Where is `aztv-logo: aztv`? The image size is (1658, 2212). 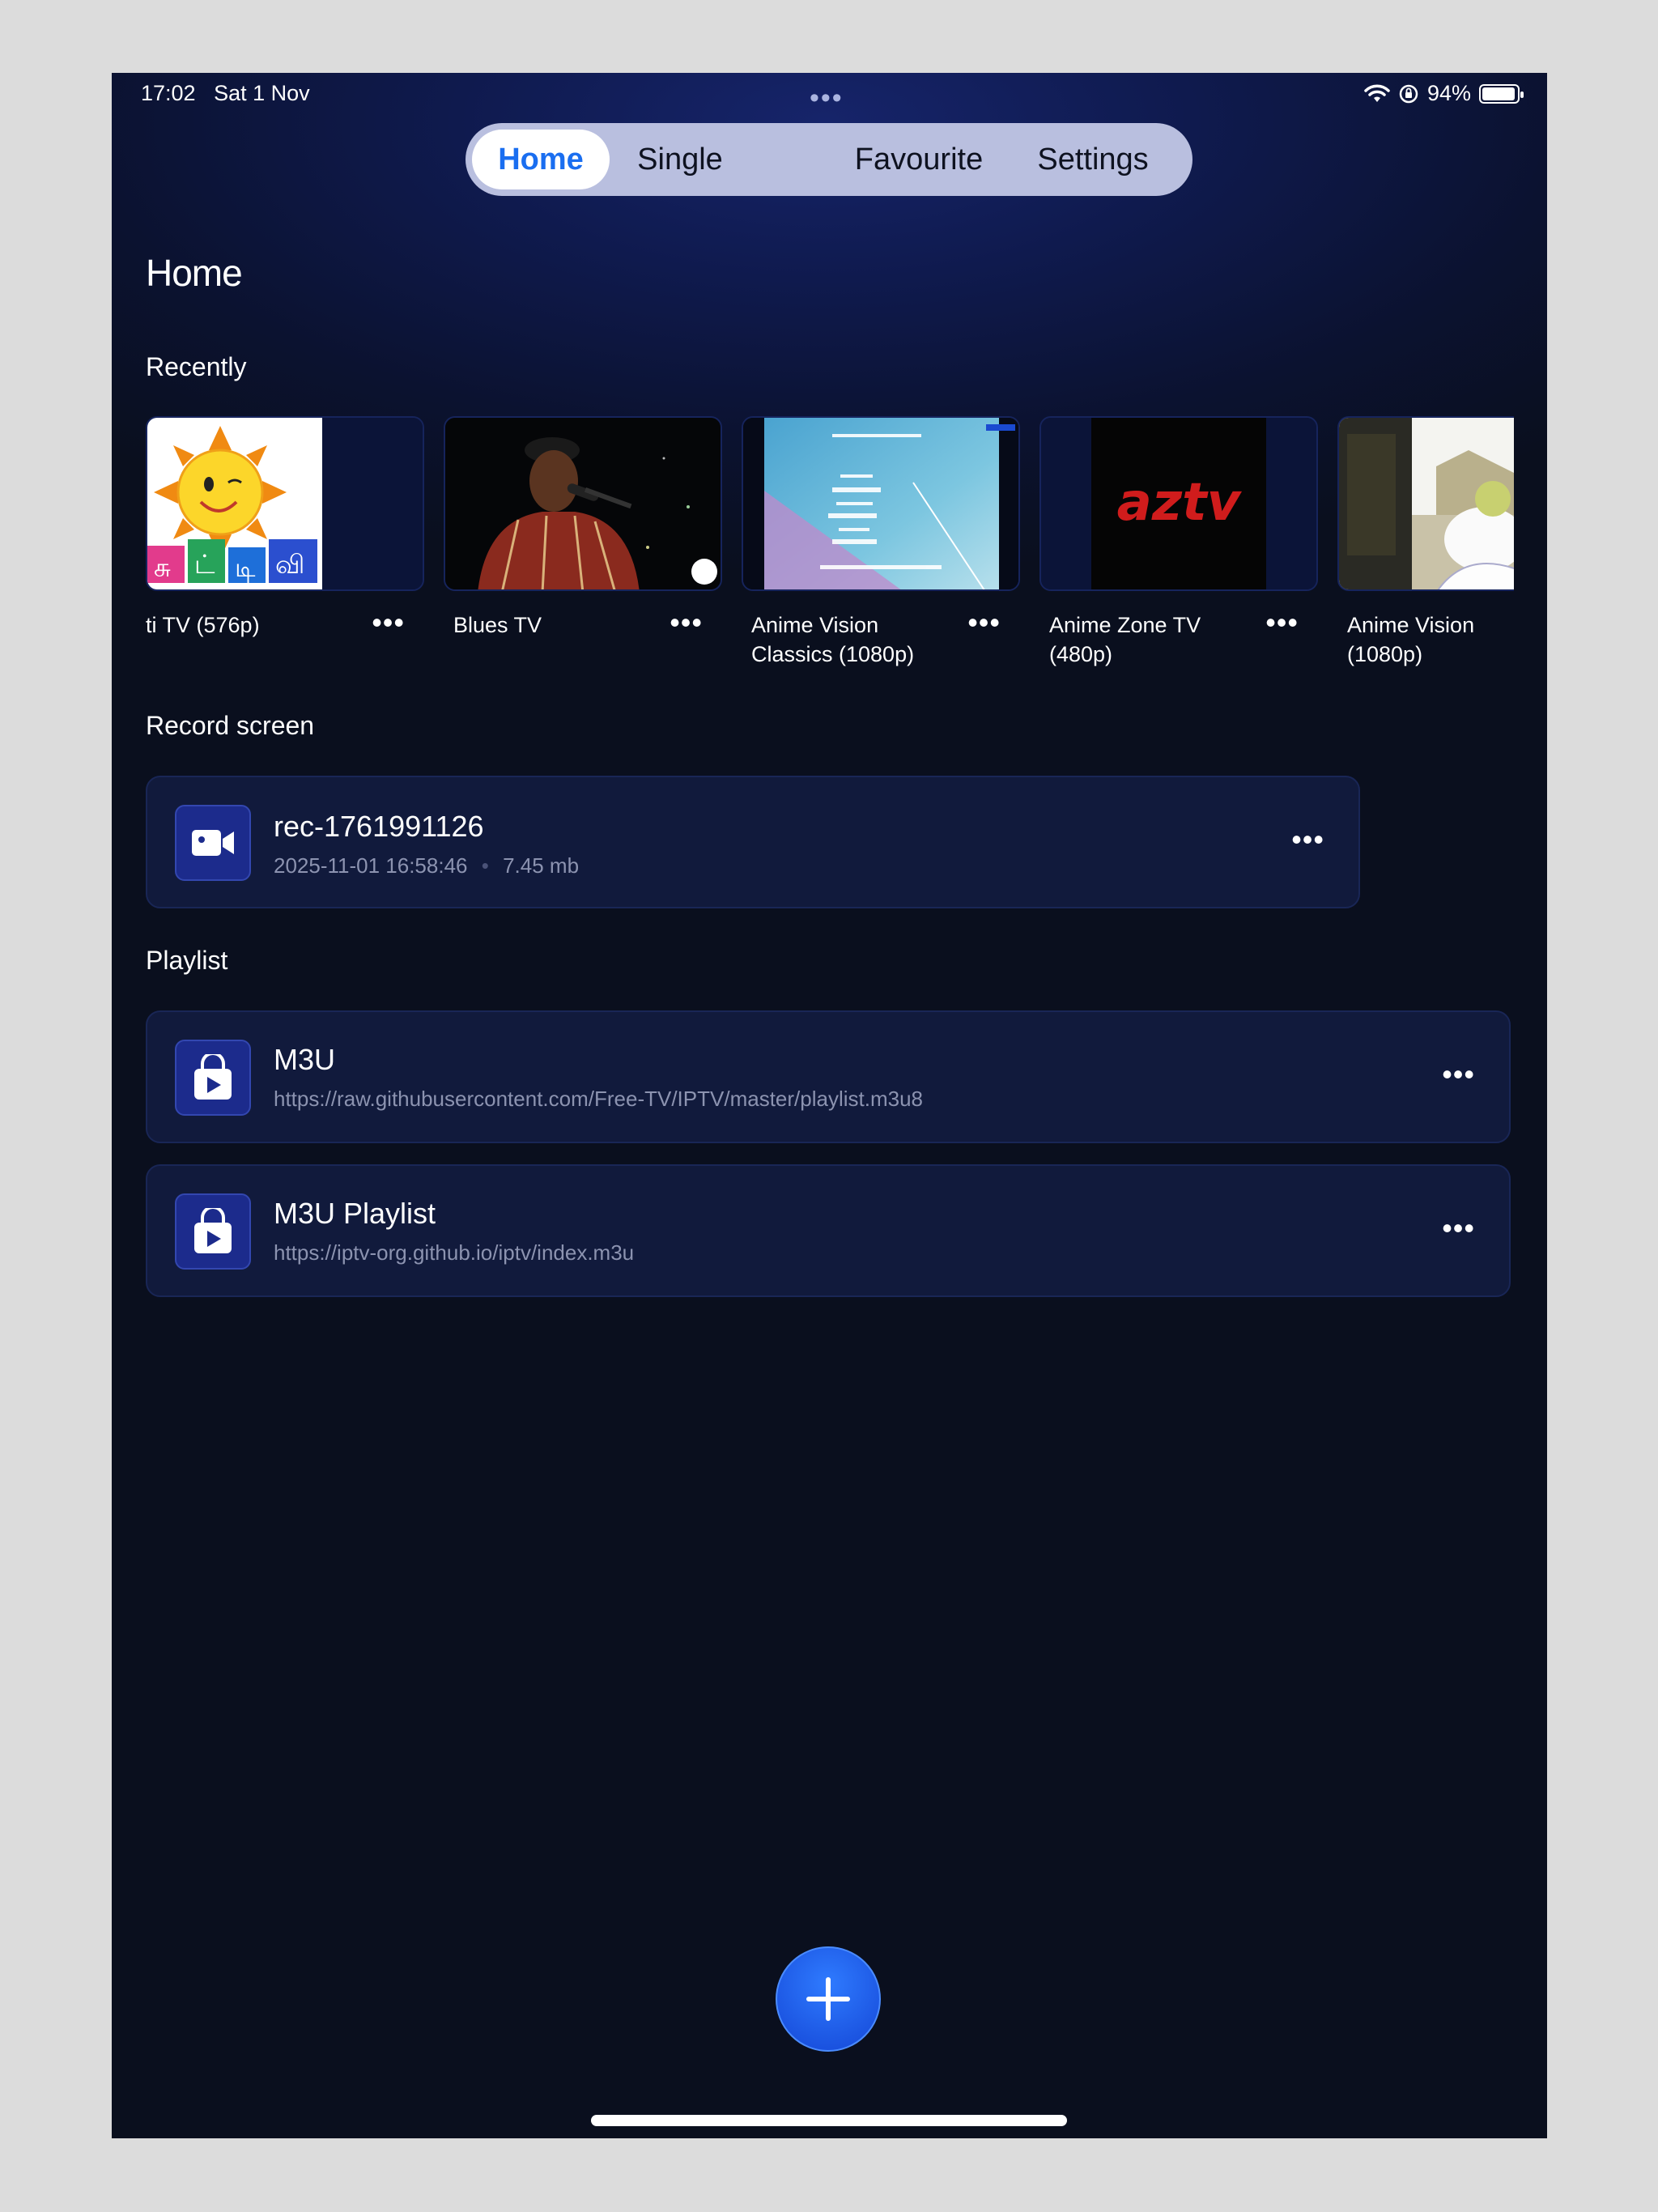
aztv-logo: aztv is located at coordinates (1178, 504).